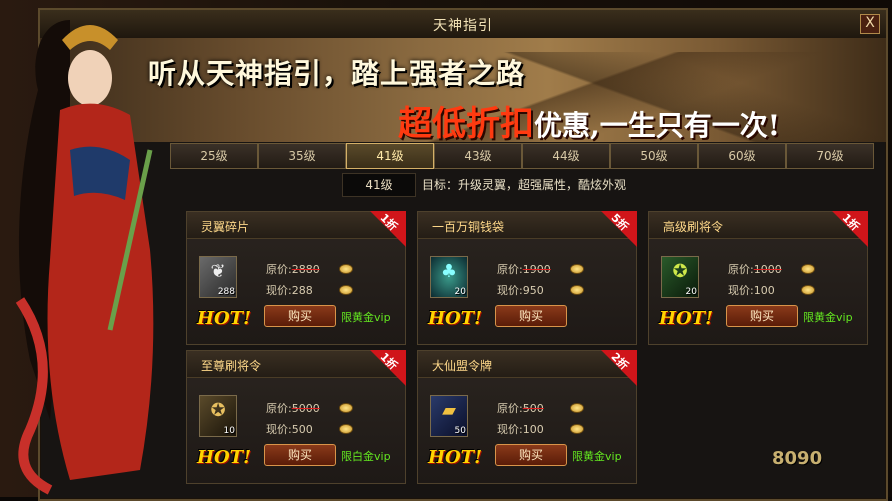  Describe the element at coordinates (533, 408) in the screenshot. I see `orig-value: 500` at that location.